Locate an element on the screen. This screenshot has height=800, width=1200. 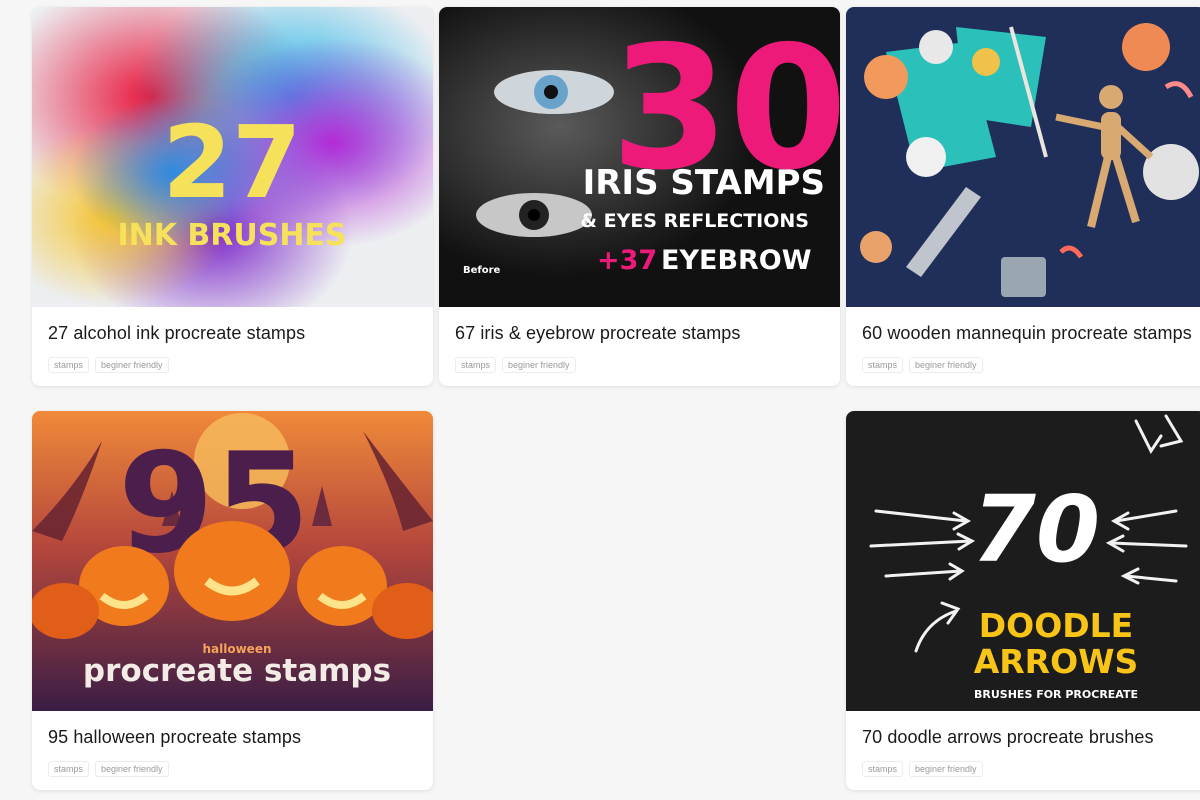
image-line3: BRUSHES FOR PROCREATE is located at coordinates (1056, 694).